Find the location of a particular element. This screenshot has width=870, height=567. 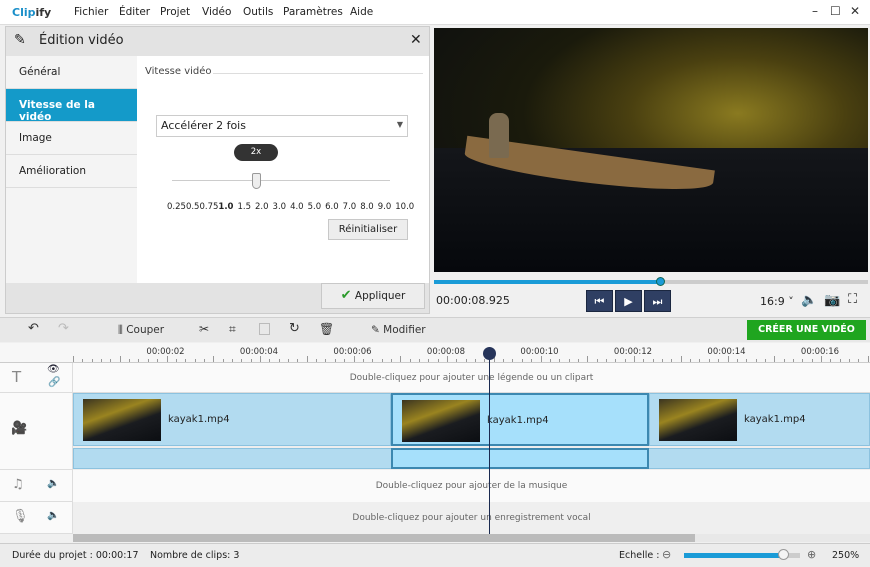

microphone-icon: 🎙 is located at coordinates (20, 516).